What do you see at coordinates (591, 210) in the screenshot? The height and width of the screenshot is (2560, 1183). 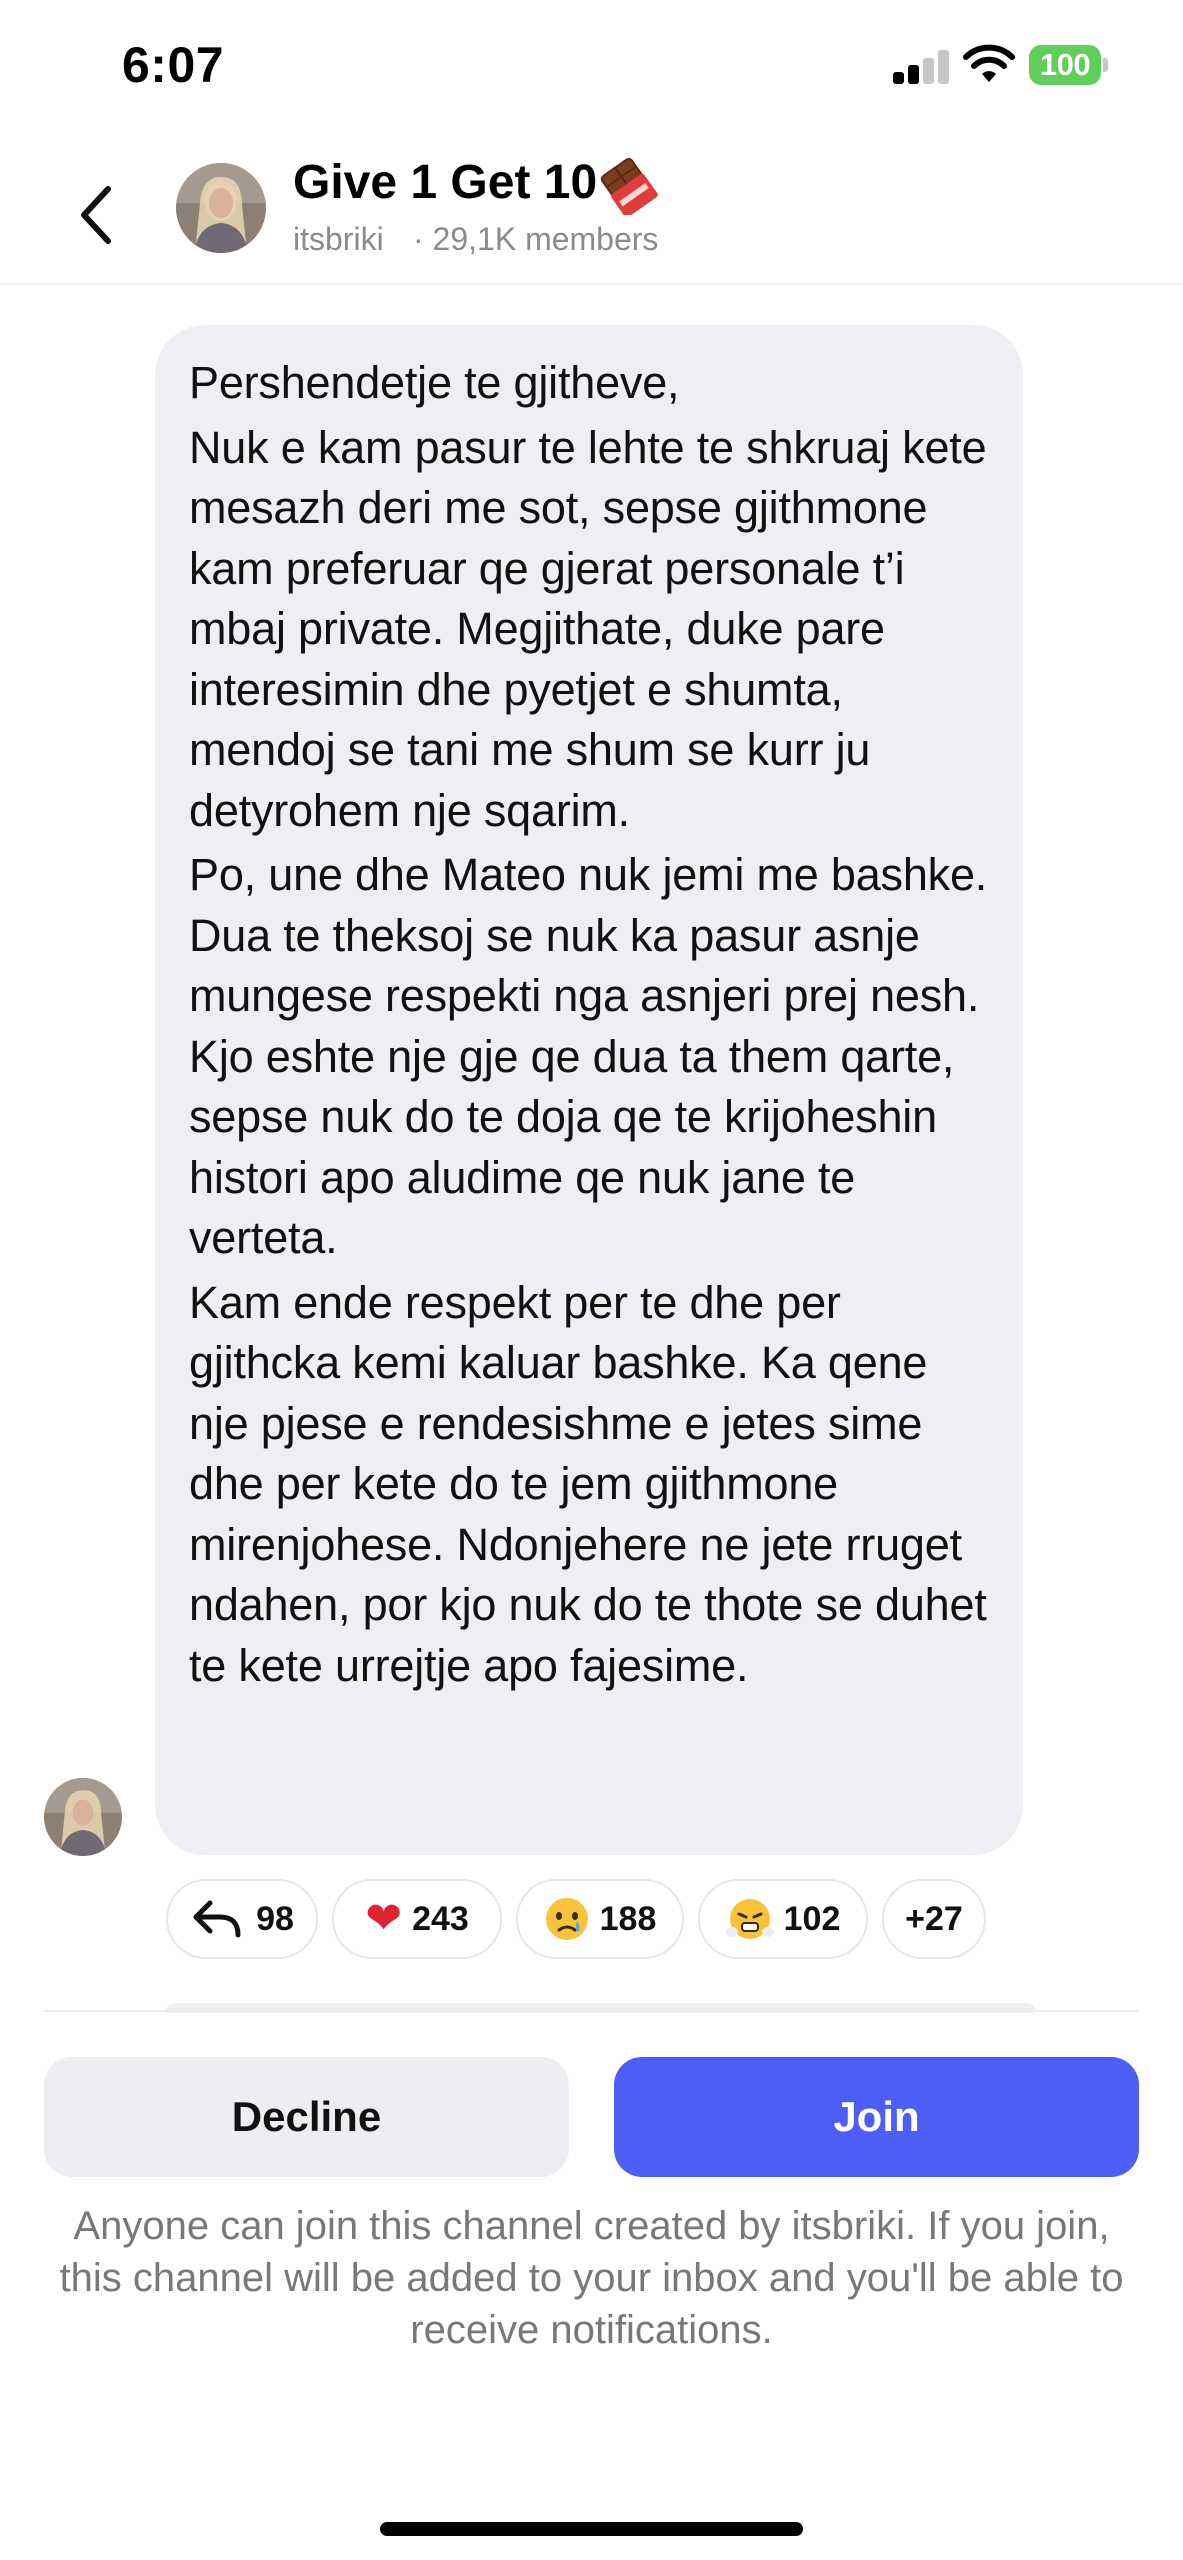 I see `channel-header: Give 1 Get 10 itsbriki · 29,1K members` at bounding box center [591, 210].